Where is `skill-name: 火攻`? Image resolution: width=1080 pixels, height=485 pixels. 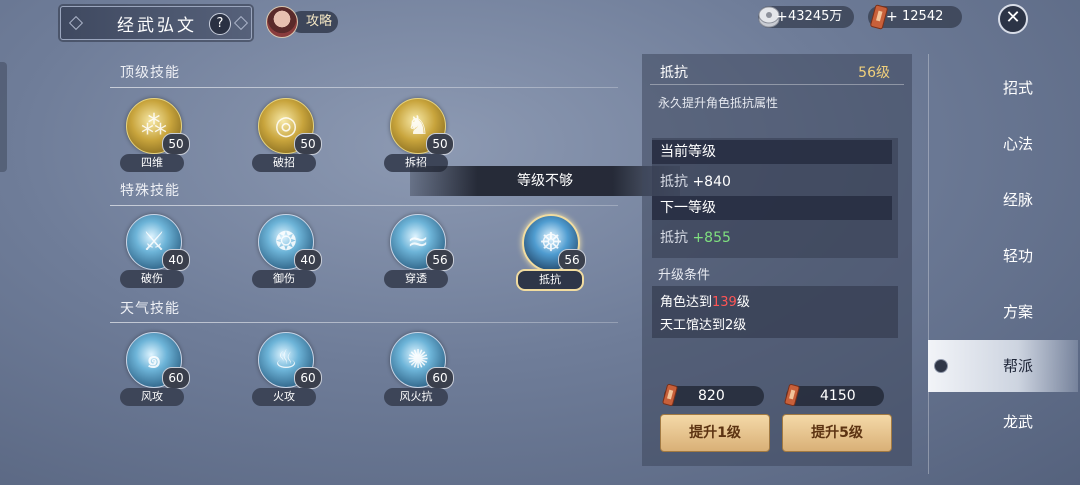
skill-name: 火攻 is located at coordinates (284, 397).